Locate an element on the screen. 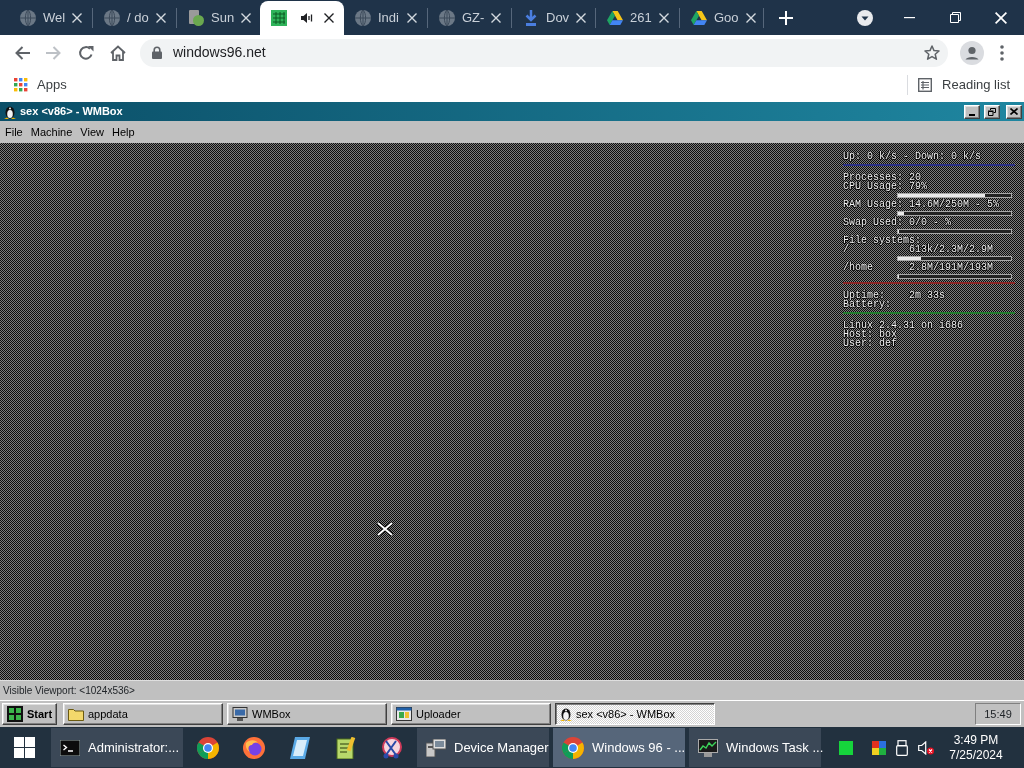  stat-value: 0/0 - % is located at coordinates (930, 222).